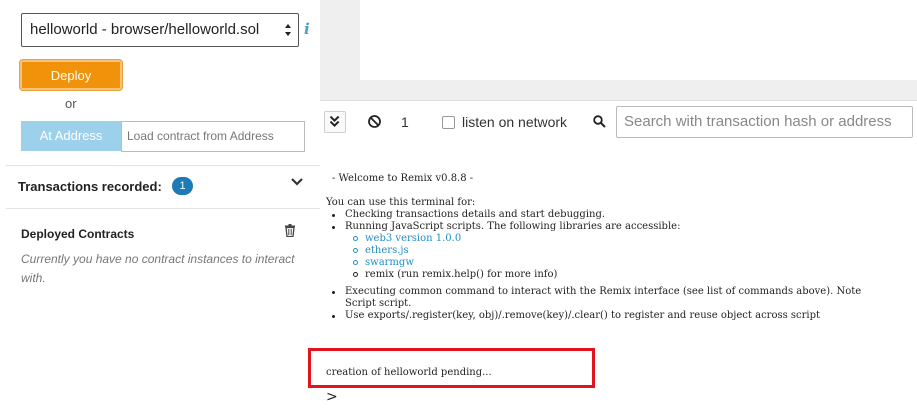 The height and width of the screenshot is (413, 917). Describe the element at coordinates (387, 251) in the screenshot. I see `library-link-ethers: ethers.js` at that location.